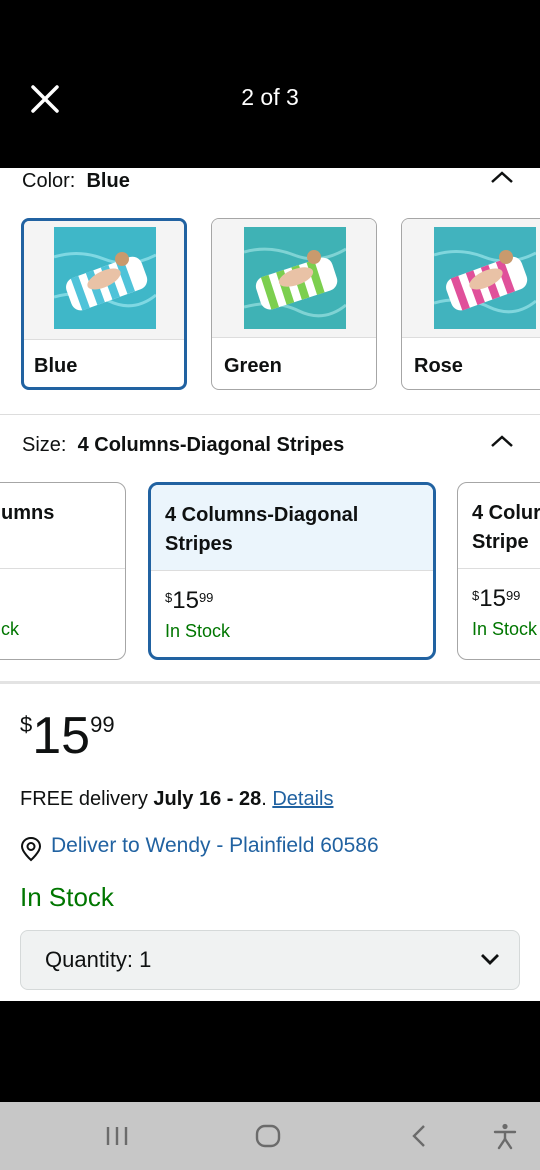 The height and width of the screenshot is (1170, 540). Describe the element at coordinates (67, 736) in the screenshot. I see `product-price: $1599` at that location.